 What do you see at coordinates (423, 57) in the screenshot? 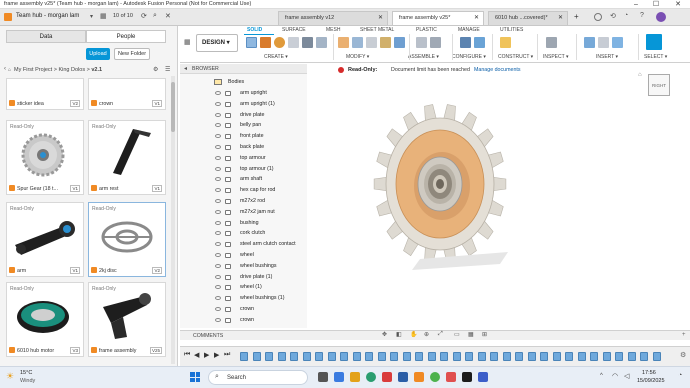
I see `group-assemble: ASSEMBLE ▾` at bounding box center [423, 57].